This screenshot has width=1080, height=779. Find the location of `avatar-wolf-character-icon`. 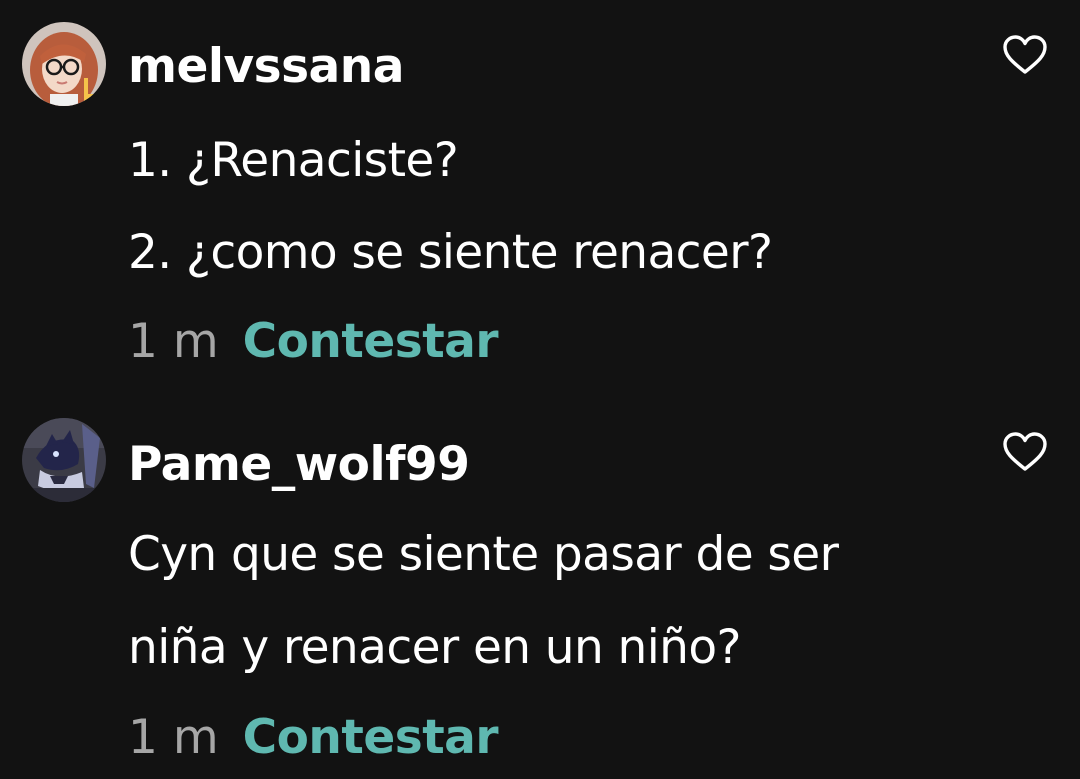

avatar-wolf-character-icon is located at coordinates (64, 460).